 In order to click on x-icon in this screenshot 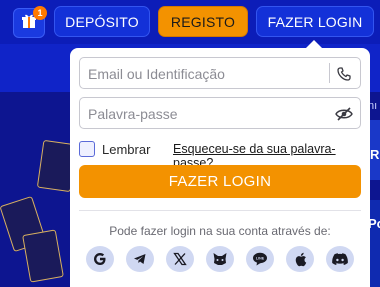, I will do `click(180, 259)`.